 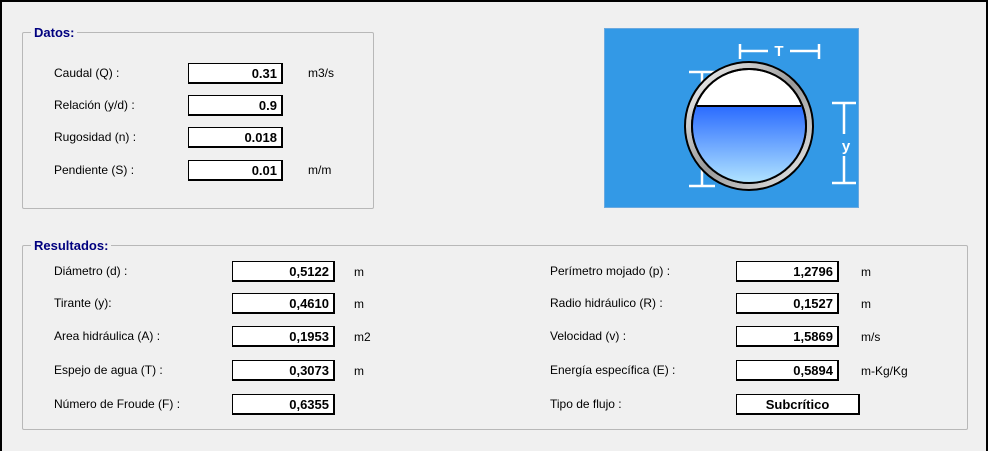 What do you see at coordinates (588, 336) in the screenshot?
I see `velocidad-label: Velocidad (v) :` at bounding box center [588, 336].